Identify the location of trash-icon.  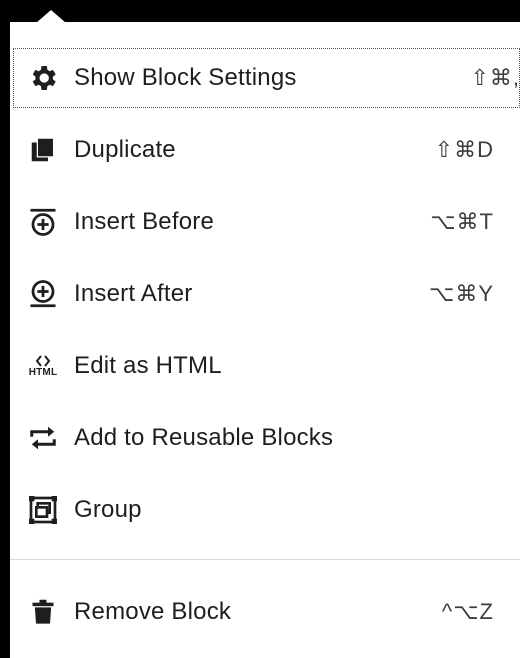
(43, 612).